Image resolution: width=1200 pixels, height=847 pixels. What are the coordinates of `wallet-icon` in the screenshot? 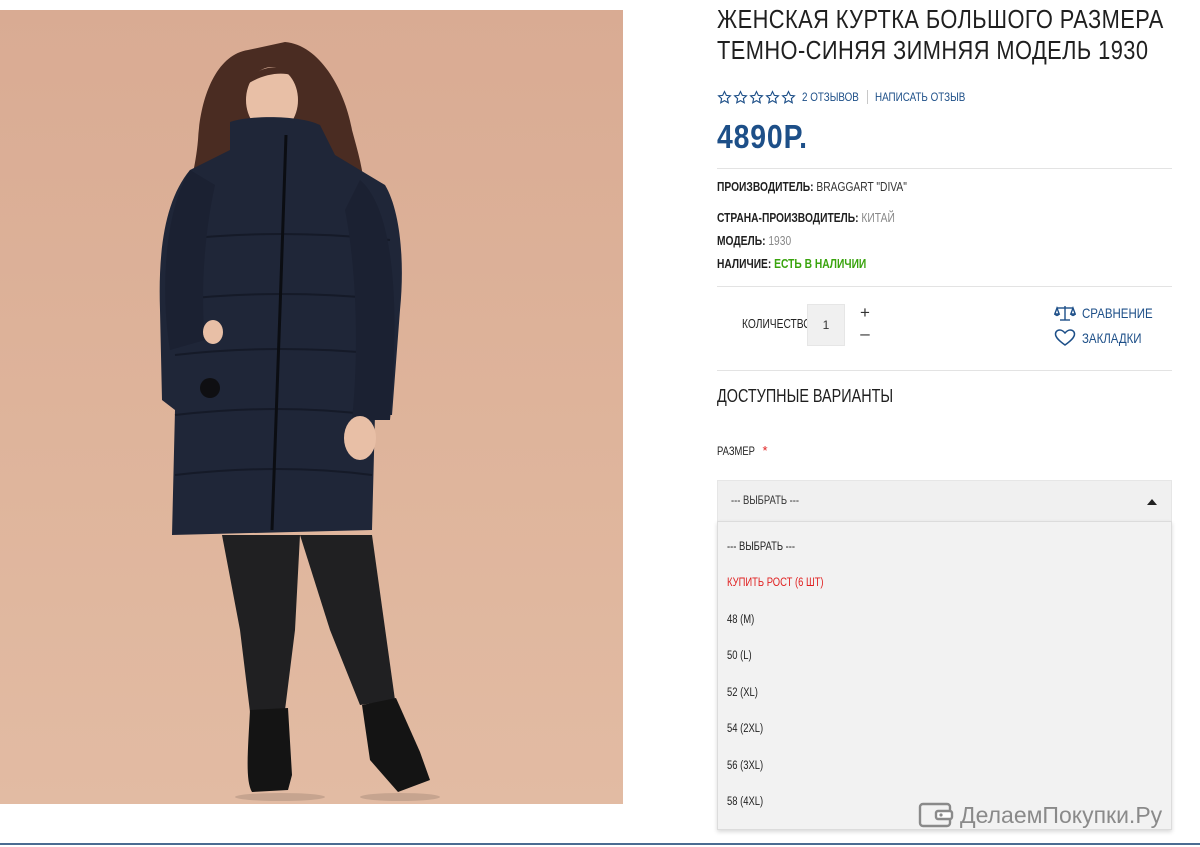 It's located at (936, 815).